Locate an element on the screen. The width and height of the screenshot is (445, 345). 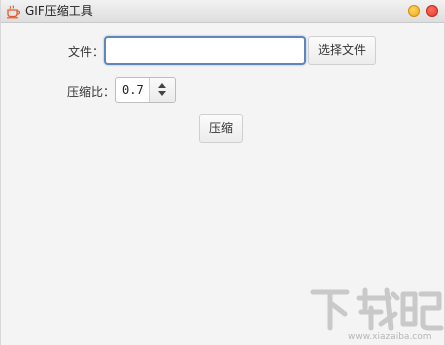
watermark-logo is located at coordinates (377, 309).